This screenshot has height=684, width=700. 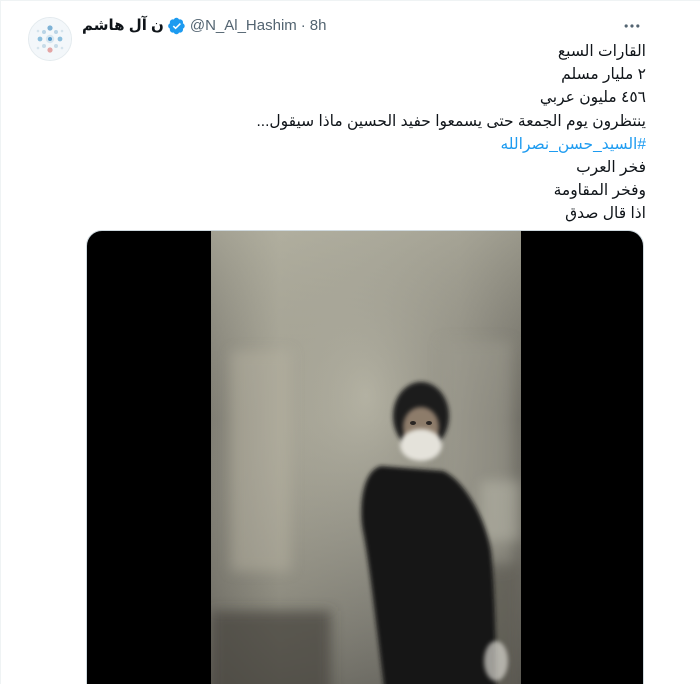 What do you see at coordinates (601, 51) in the screenshot?
I see `tweet-text-line: القارات السبع` at bounding box center [601, 51].